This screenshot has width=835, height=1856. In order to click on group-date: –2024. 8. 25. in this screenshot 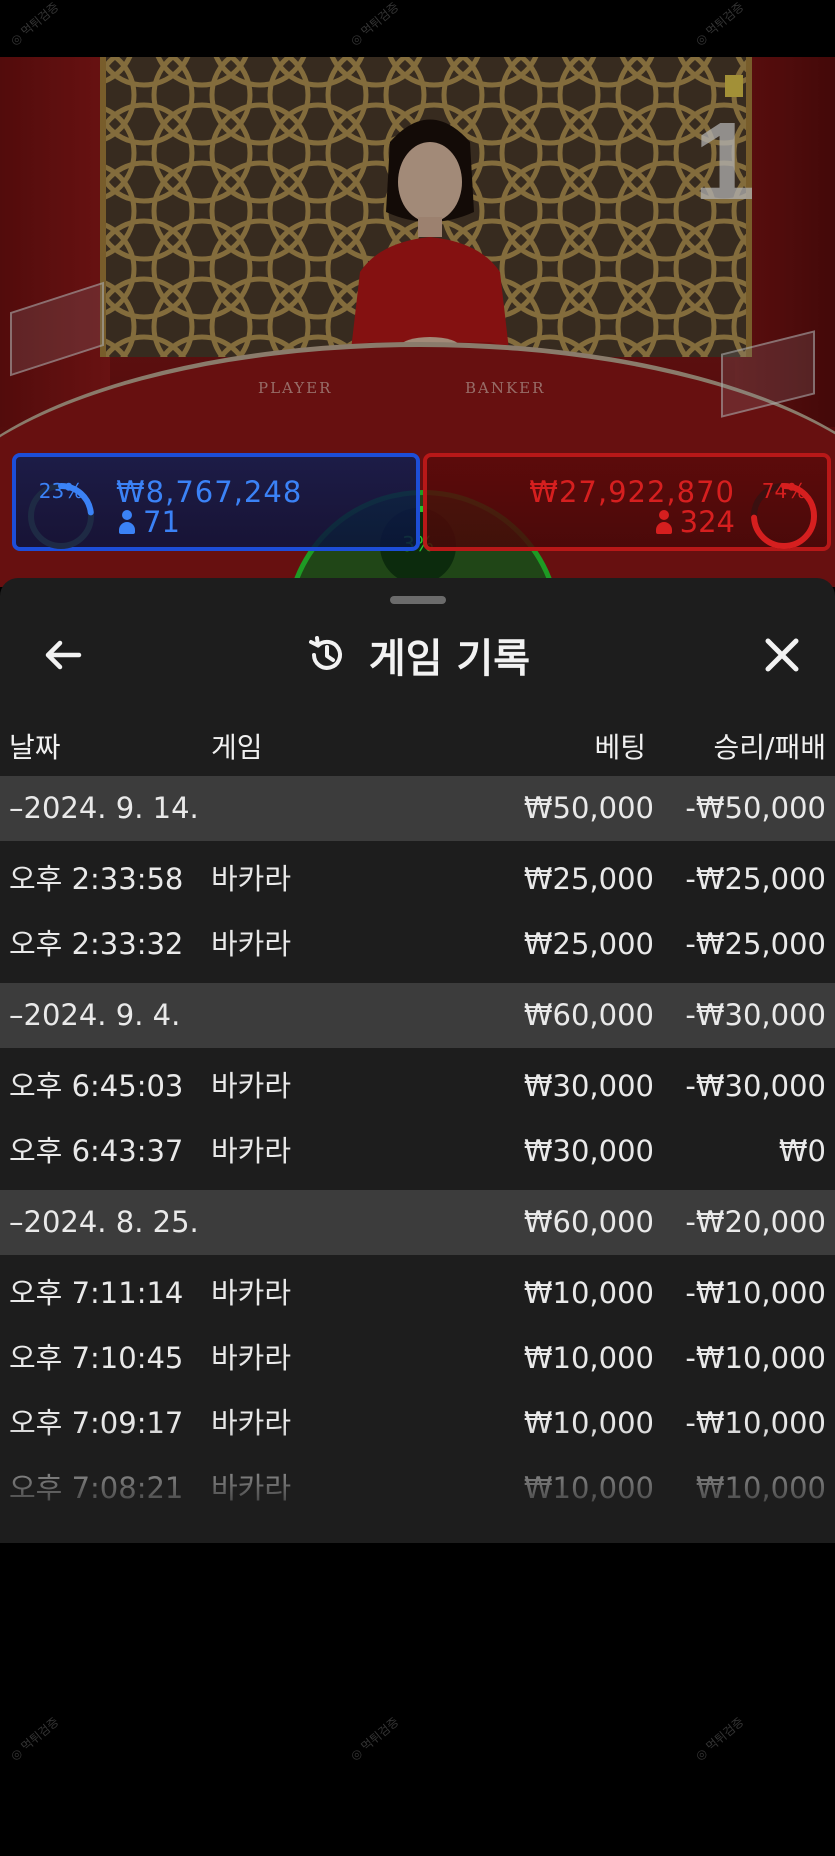, I will do `click(104, 1222)`.